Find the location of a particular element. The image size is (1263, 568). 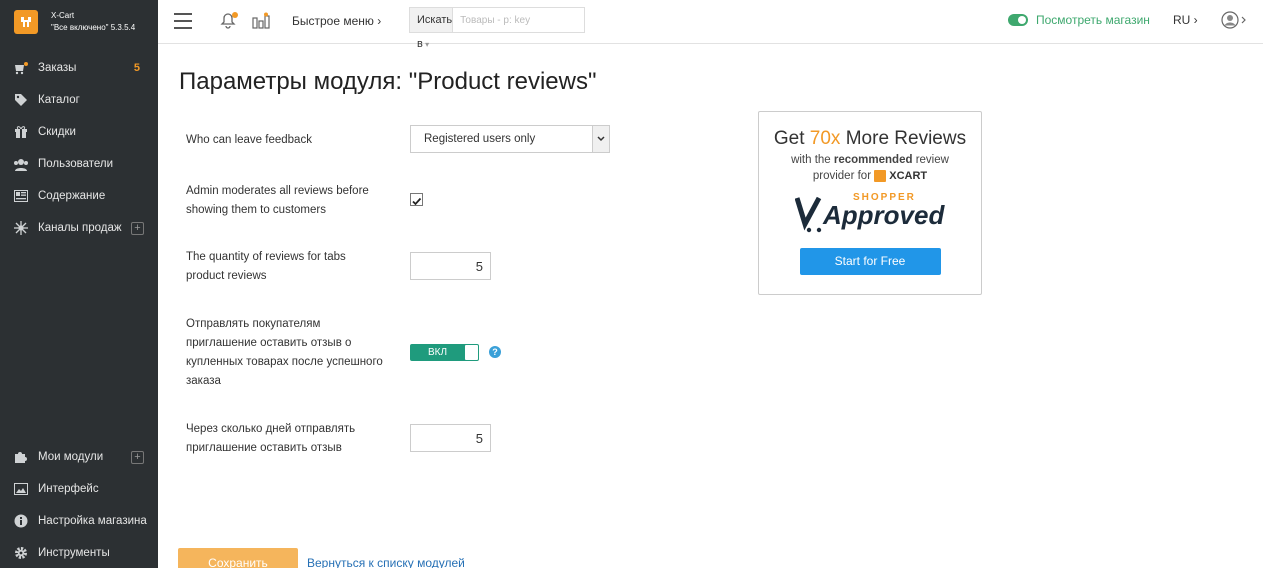

promo-title: Get 70x More Reviews is located at coordinates (870, 138).